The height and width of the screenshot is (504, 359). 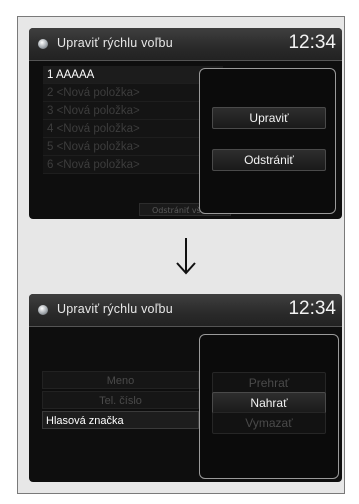 What do you see at coordinates (133, 111) in the screenshot?
I see `list-item: 3 <Nová položka>` at bounding box center [133, 111].